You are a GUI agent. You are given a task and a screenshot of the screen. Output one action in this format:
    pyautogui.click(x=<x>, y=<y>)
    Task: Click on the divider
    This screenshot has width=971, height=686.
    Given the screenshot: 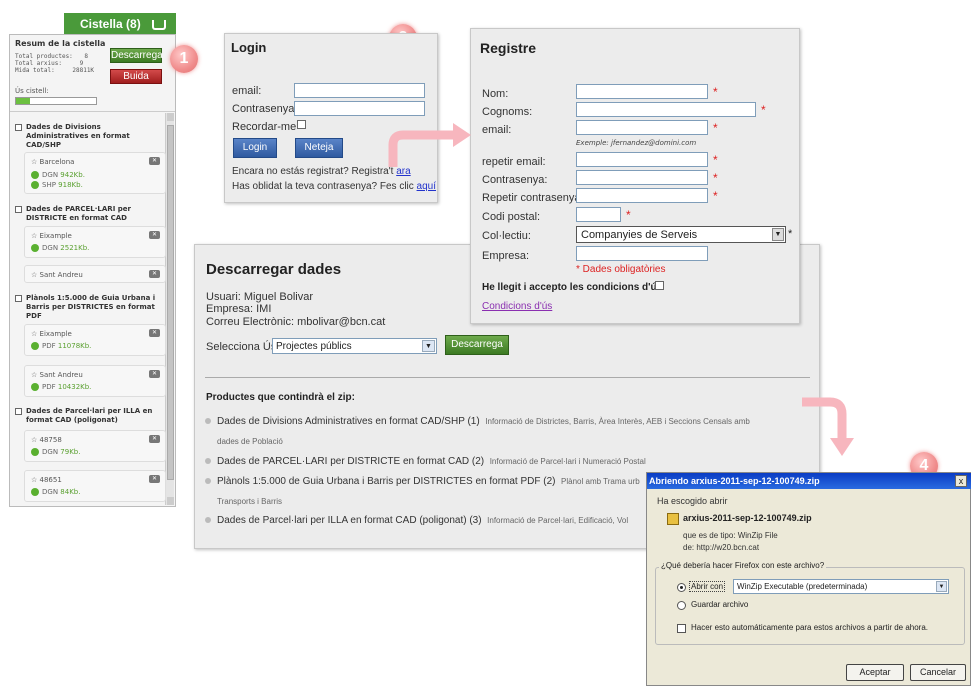 What is the action you would take?
    pyautogui.click(x=92, y=111)
    